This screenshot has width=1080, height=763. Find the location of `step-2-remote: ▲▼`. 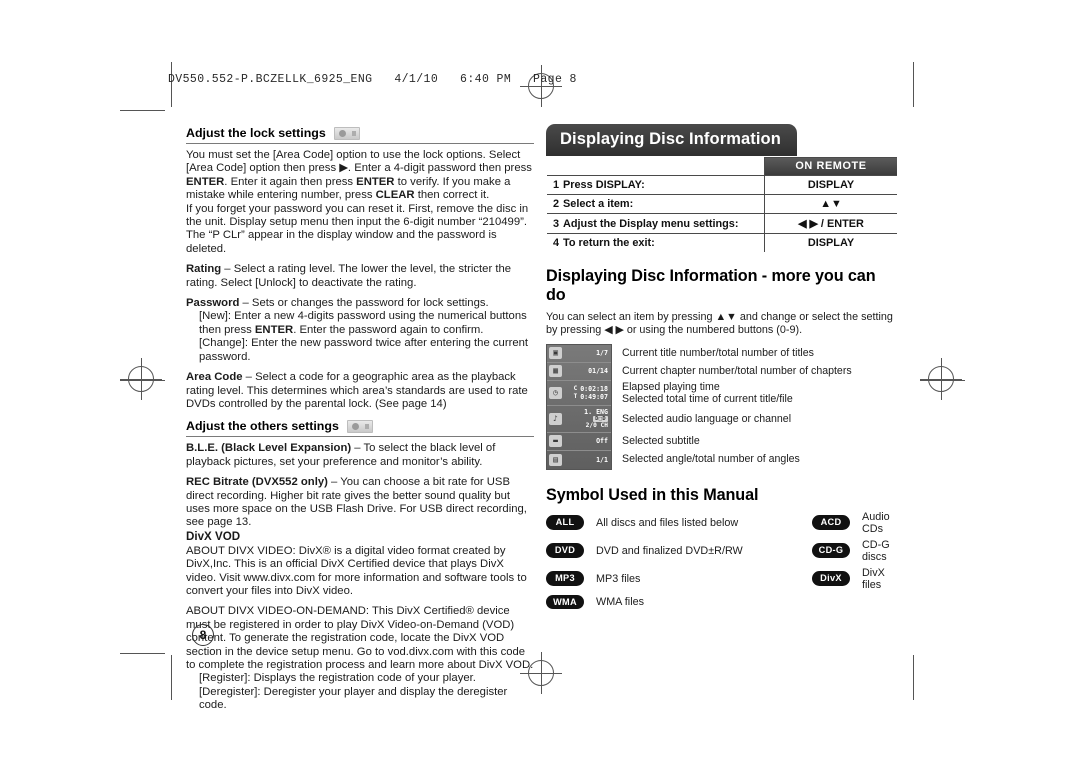

step-2-remote: ▲▼ is located at coordinates (830, 204).